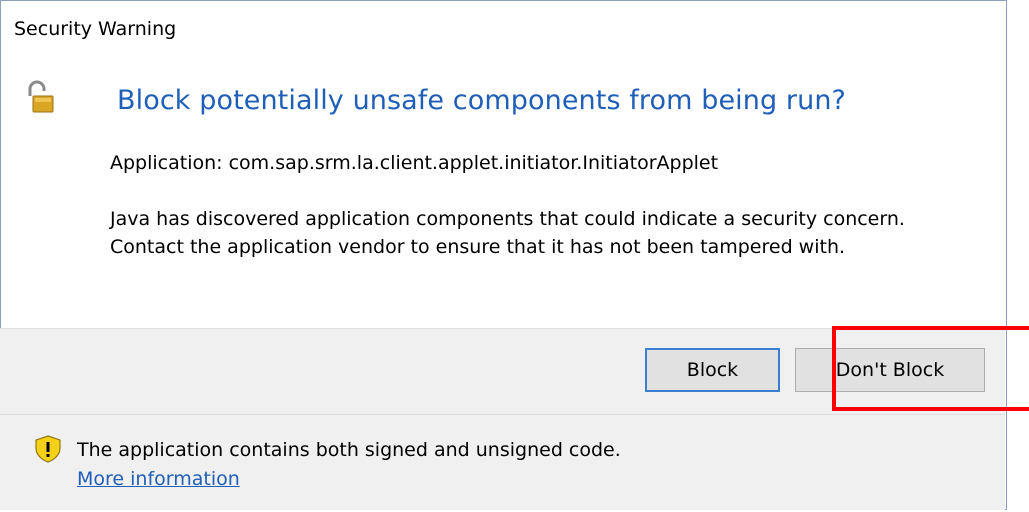  I want to click on more-information-link: More information, so click(158, 479).